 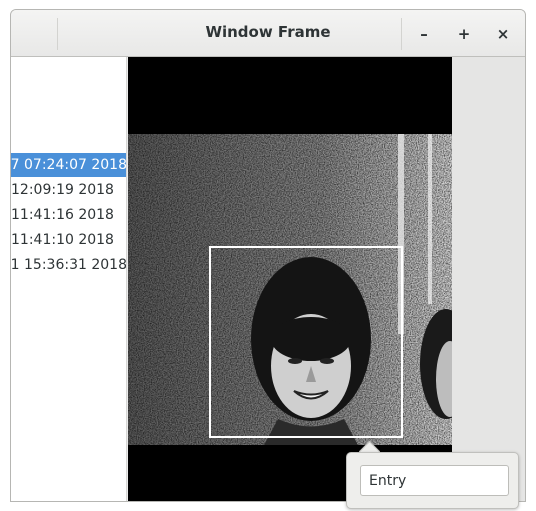 I want to click on title-bar: Window Frame – + ×, so click(x=268, y=33).